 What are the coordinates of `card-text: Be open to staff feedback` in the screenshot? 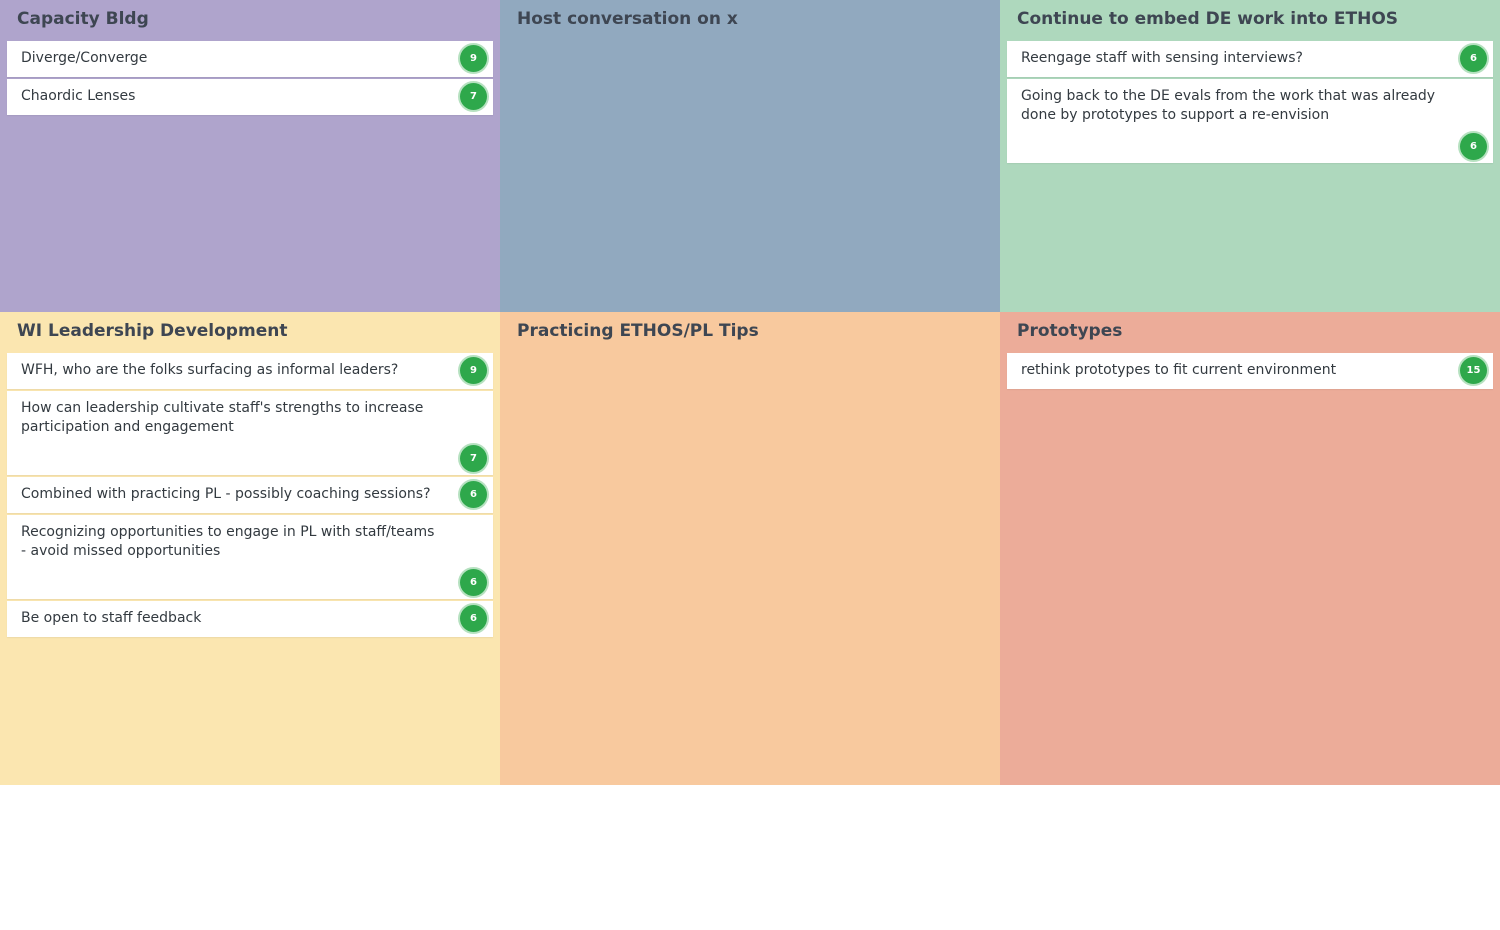 It's located at (111, 618).